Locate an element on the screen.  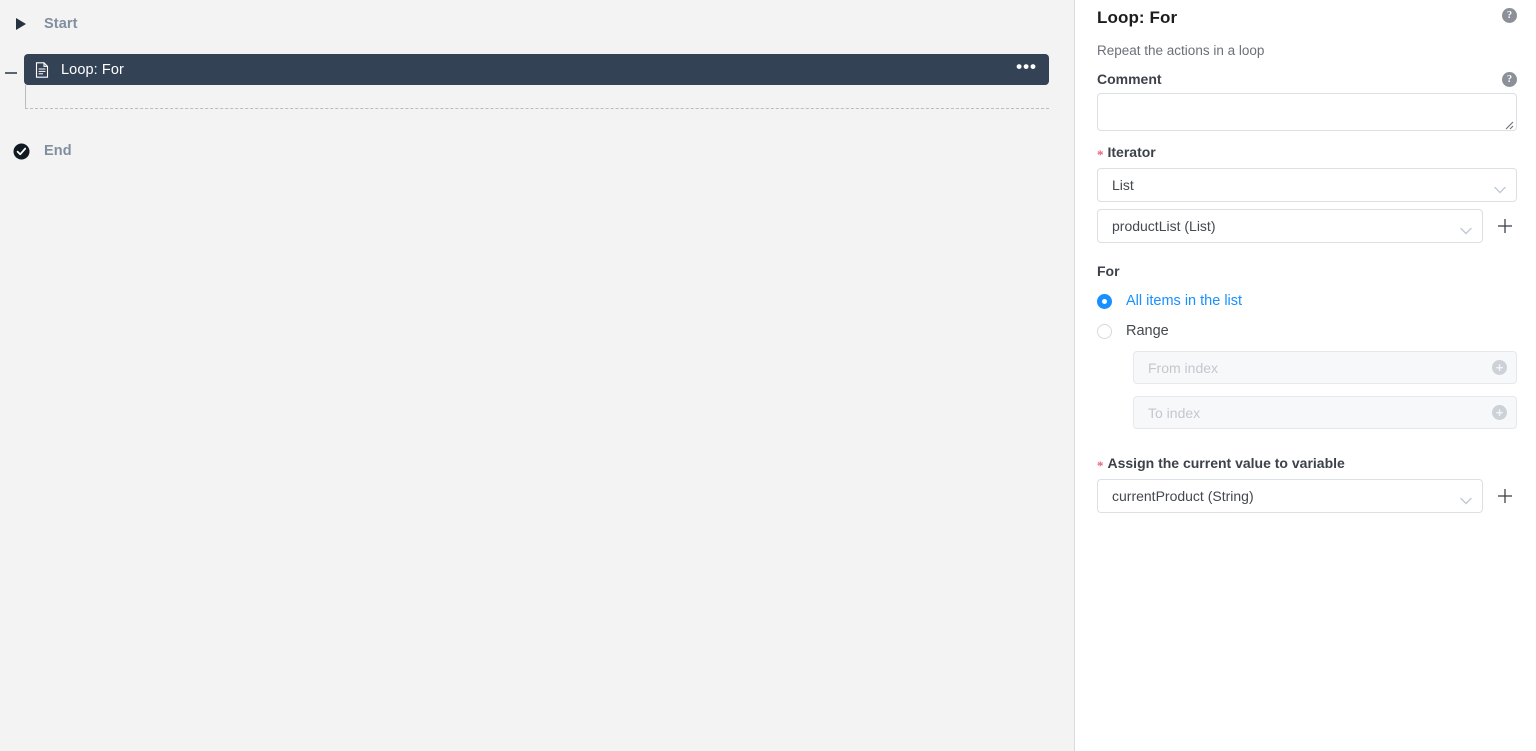
from-index-placeholder: From index is located at coordinates (1183, 367).